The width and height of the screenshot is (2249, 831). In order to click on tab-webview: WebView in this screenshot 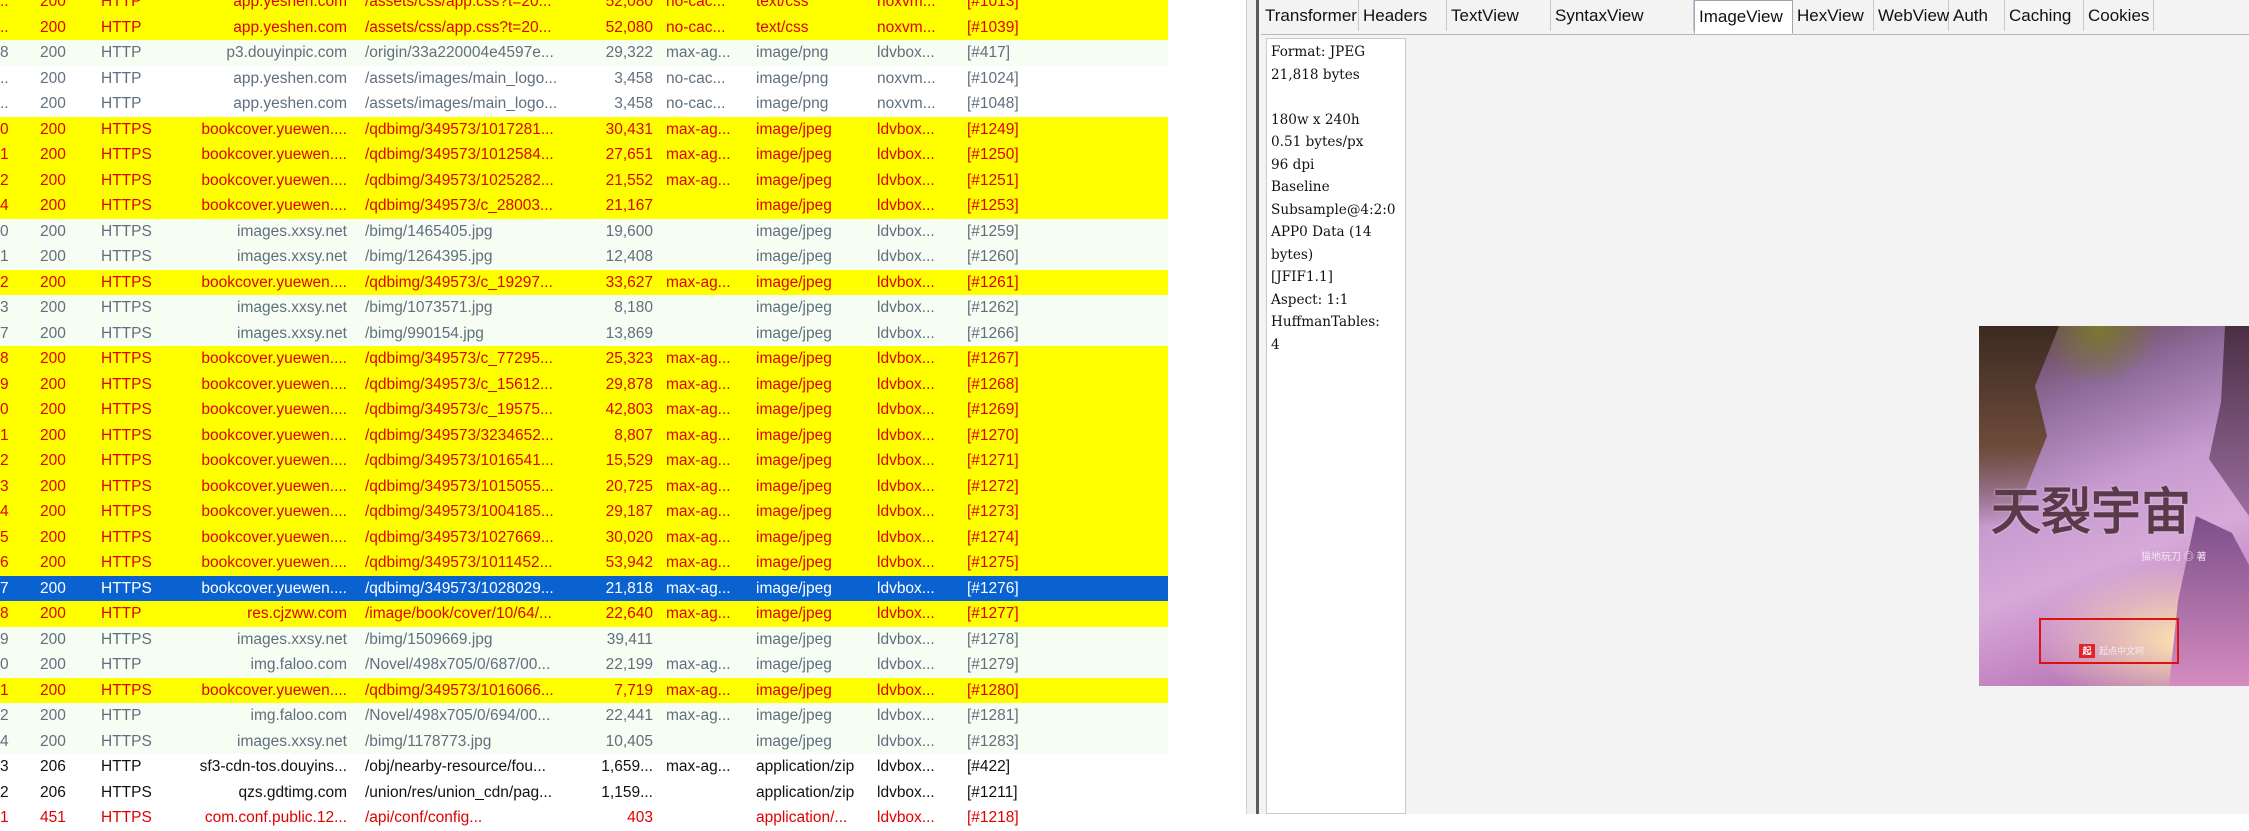, I will do `click(1911, 15)`.